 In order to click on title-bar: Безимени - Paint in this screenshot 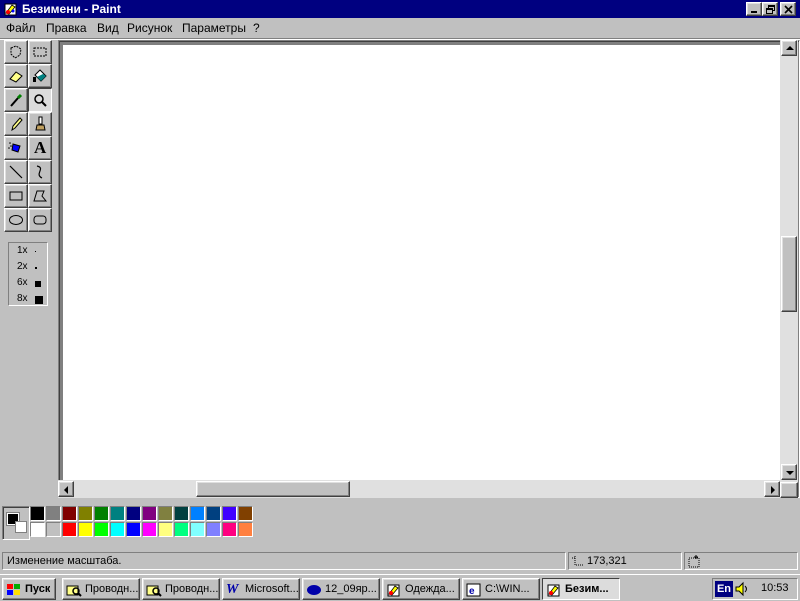, I will do `click(400, 9)`.